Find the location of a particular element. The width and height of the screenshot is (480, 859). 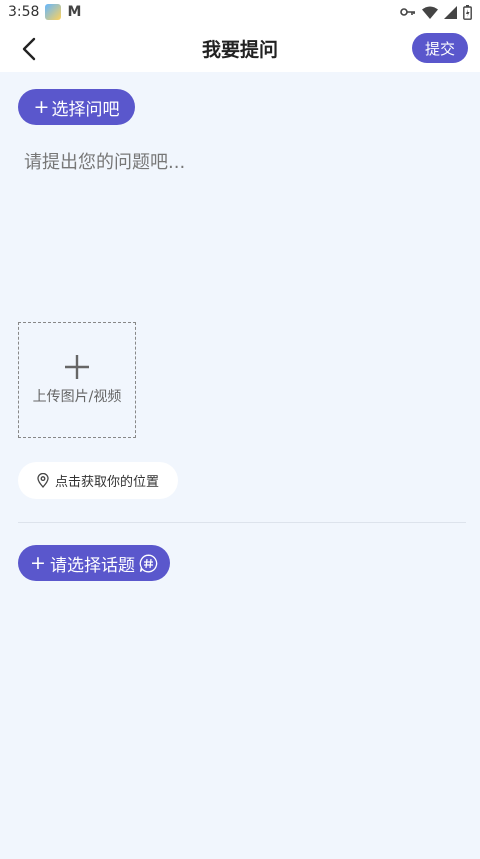

back-arrow-icon is located at coordinates (29, 49).